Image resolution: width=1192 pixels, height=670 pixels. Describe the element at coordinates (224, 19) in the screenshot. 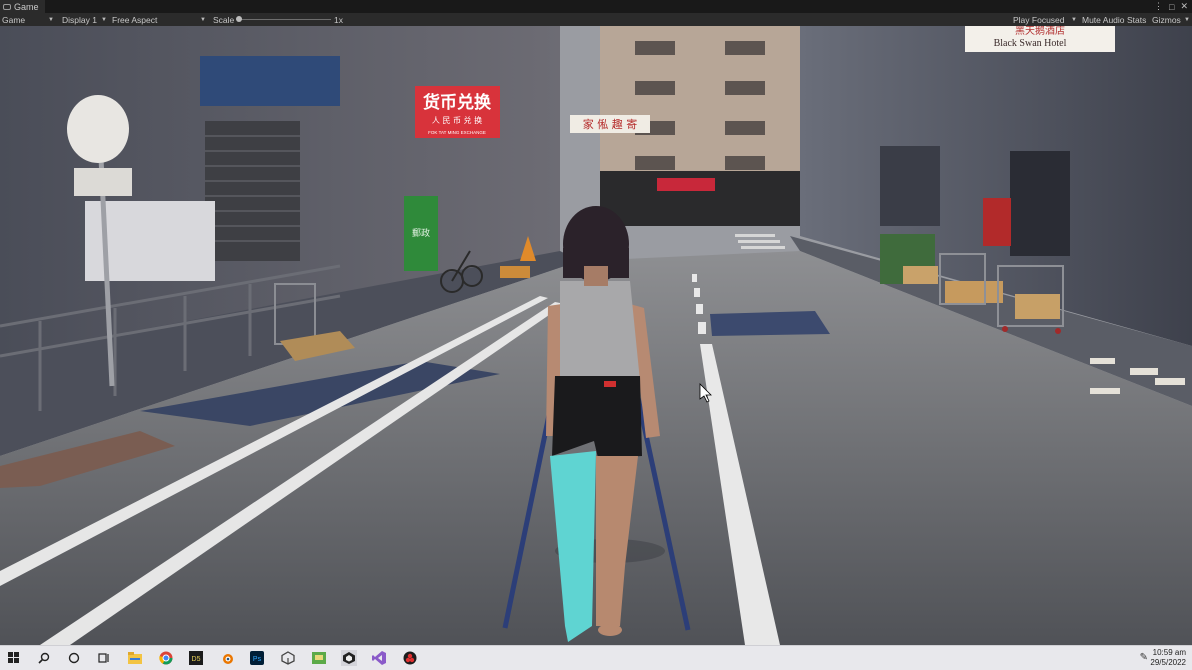

I see `scale-label: Scale` at that location.